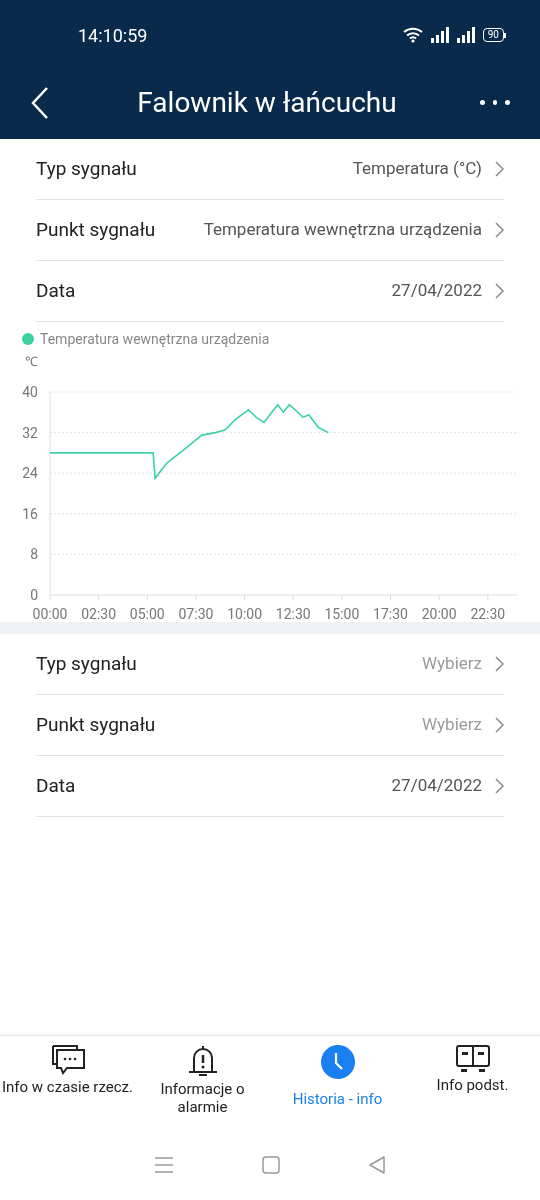 The width and height of the screenshot is (540, 1200). Describe the element at coordinates (337, 1062) in the screenshot. I see `clock-icon` at that location.